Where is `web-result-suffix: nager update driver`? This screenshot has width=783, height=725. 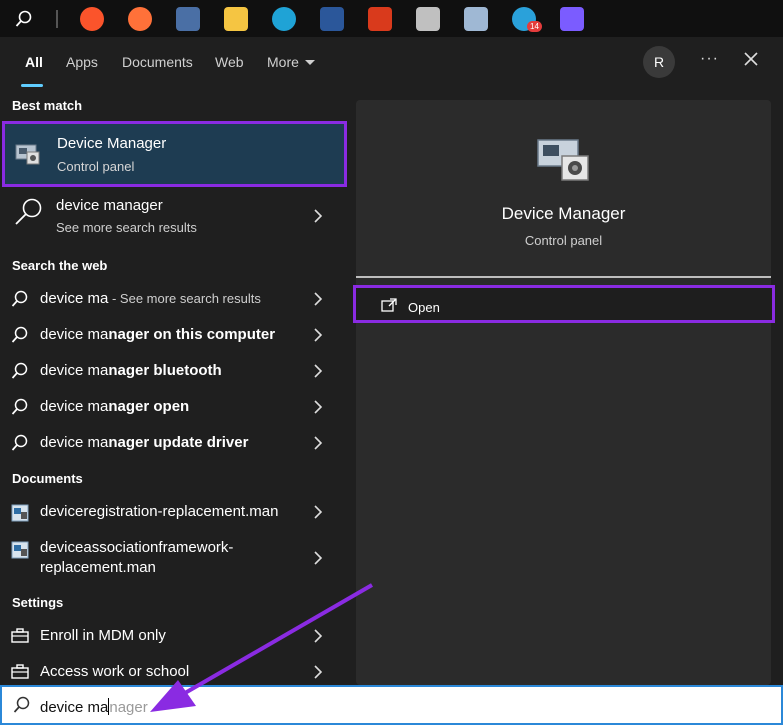
web-result-suffix: nager update driver is located at coordinates (178, 442).